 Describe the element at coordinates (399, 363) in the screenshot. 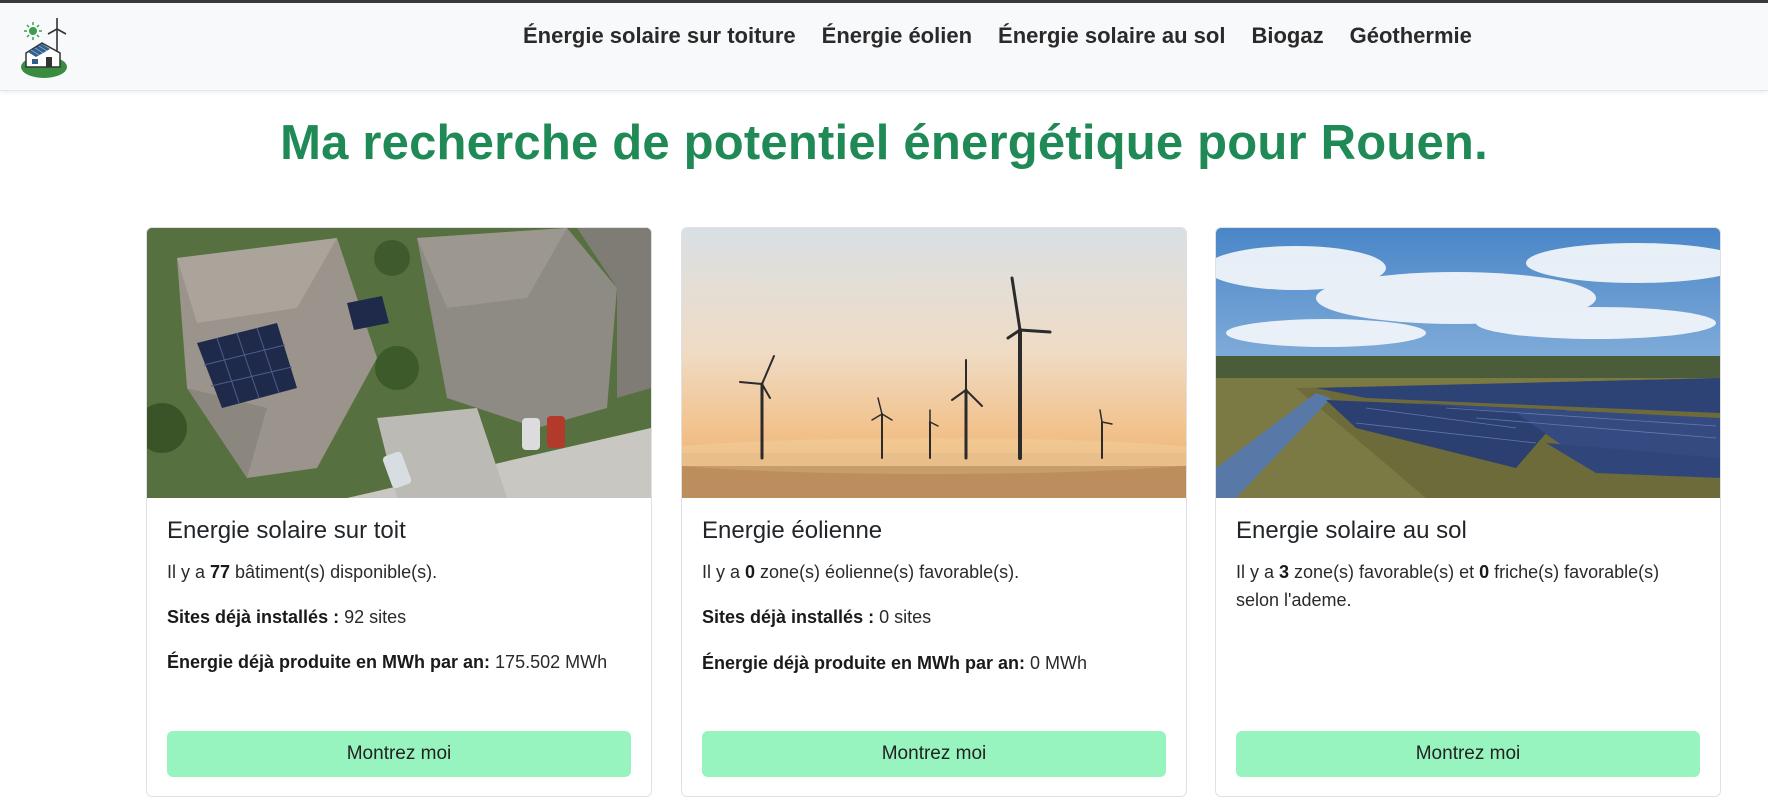

I see `rooftop-solar-image` at that location.